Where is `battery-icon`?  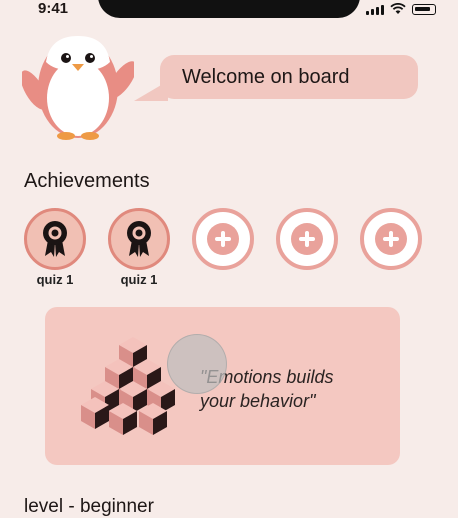 battery-icon is located at coordinates (424, 9).